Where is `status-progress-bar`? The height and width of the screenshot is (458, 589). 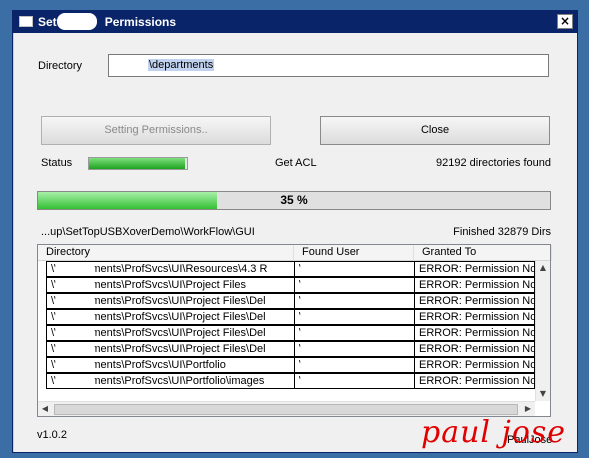
status-progress-bar is located at coordinates (138, 163).